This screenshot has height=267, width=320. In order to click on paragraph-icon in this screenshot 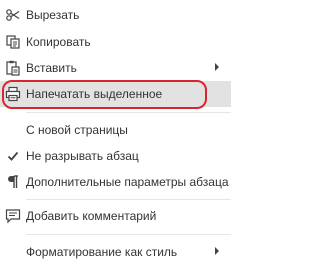, I will do `click(13, 182)`.